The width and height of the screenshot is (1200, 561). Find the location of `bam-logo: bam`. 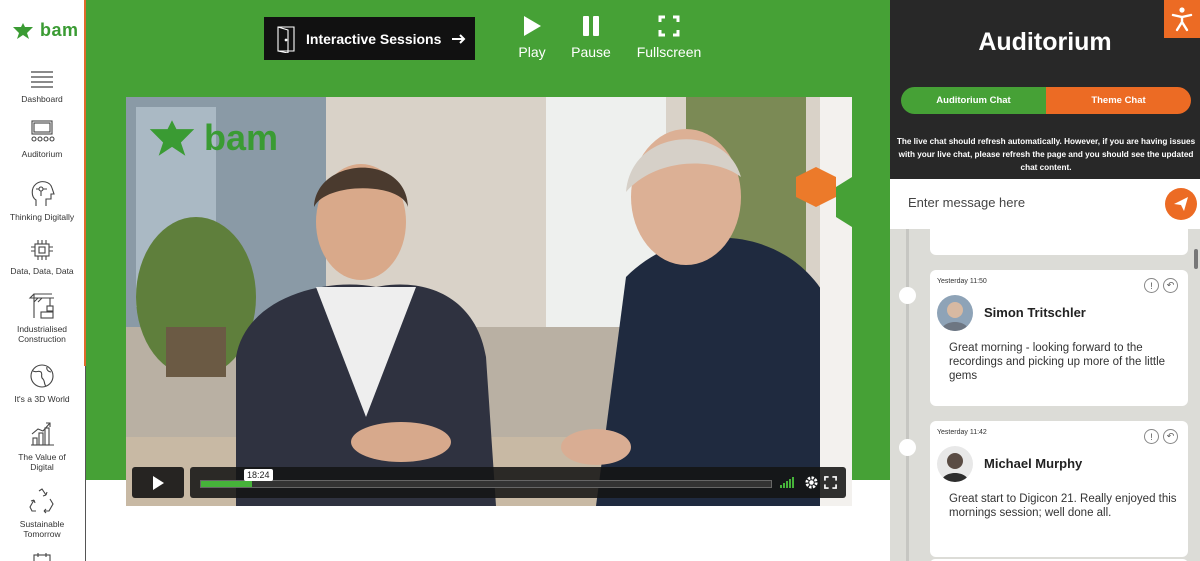

bam-logo: bam is located at coordinates (45, 30).